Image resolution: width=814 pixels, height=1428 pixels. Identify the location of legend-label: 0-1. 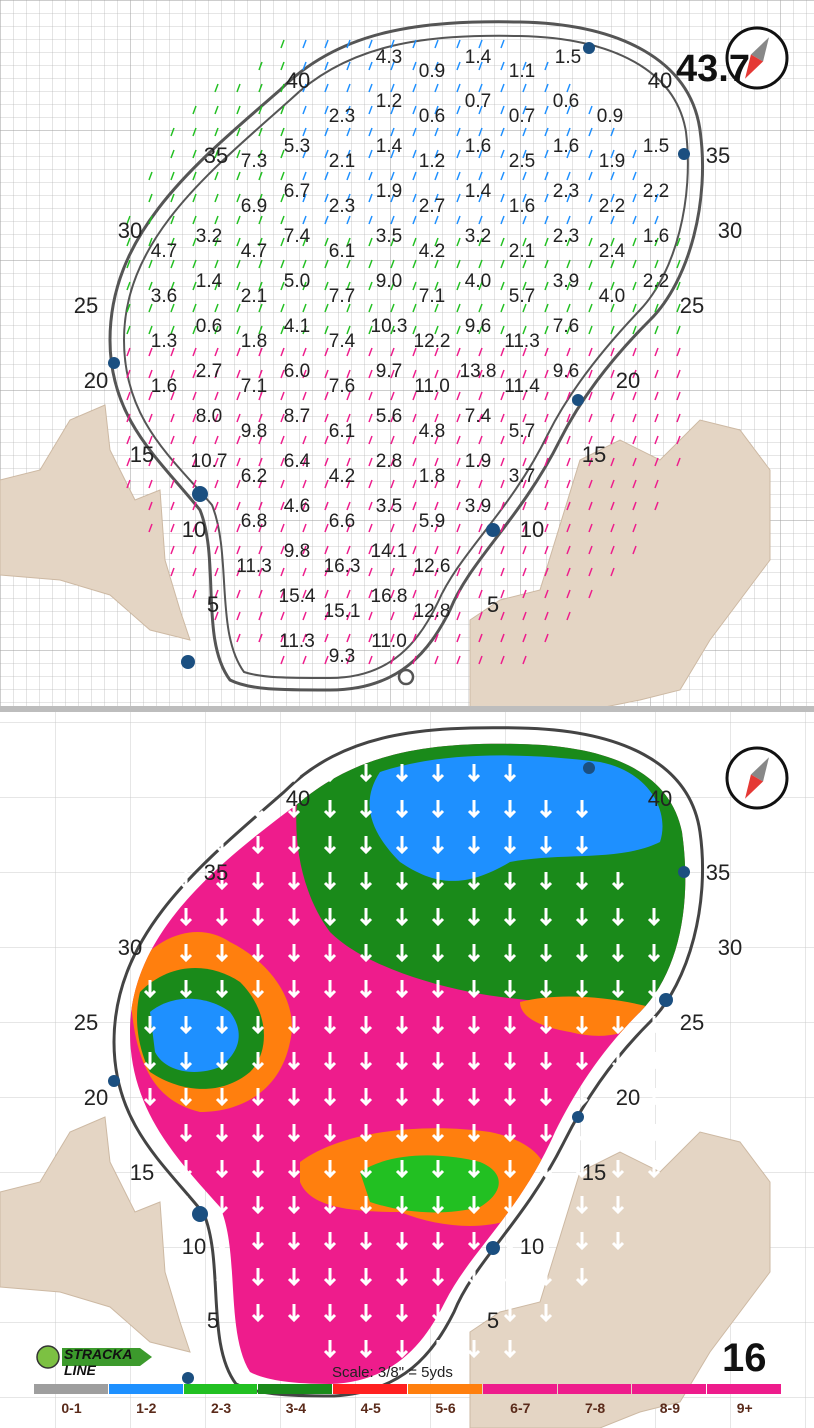
(71, 1408).